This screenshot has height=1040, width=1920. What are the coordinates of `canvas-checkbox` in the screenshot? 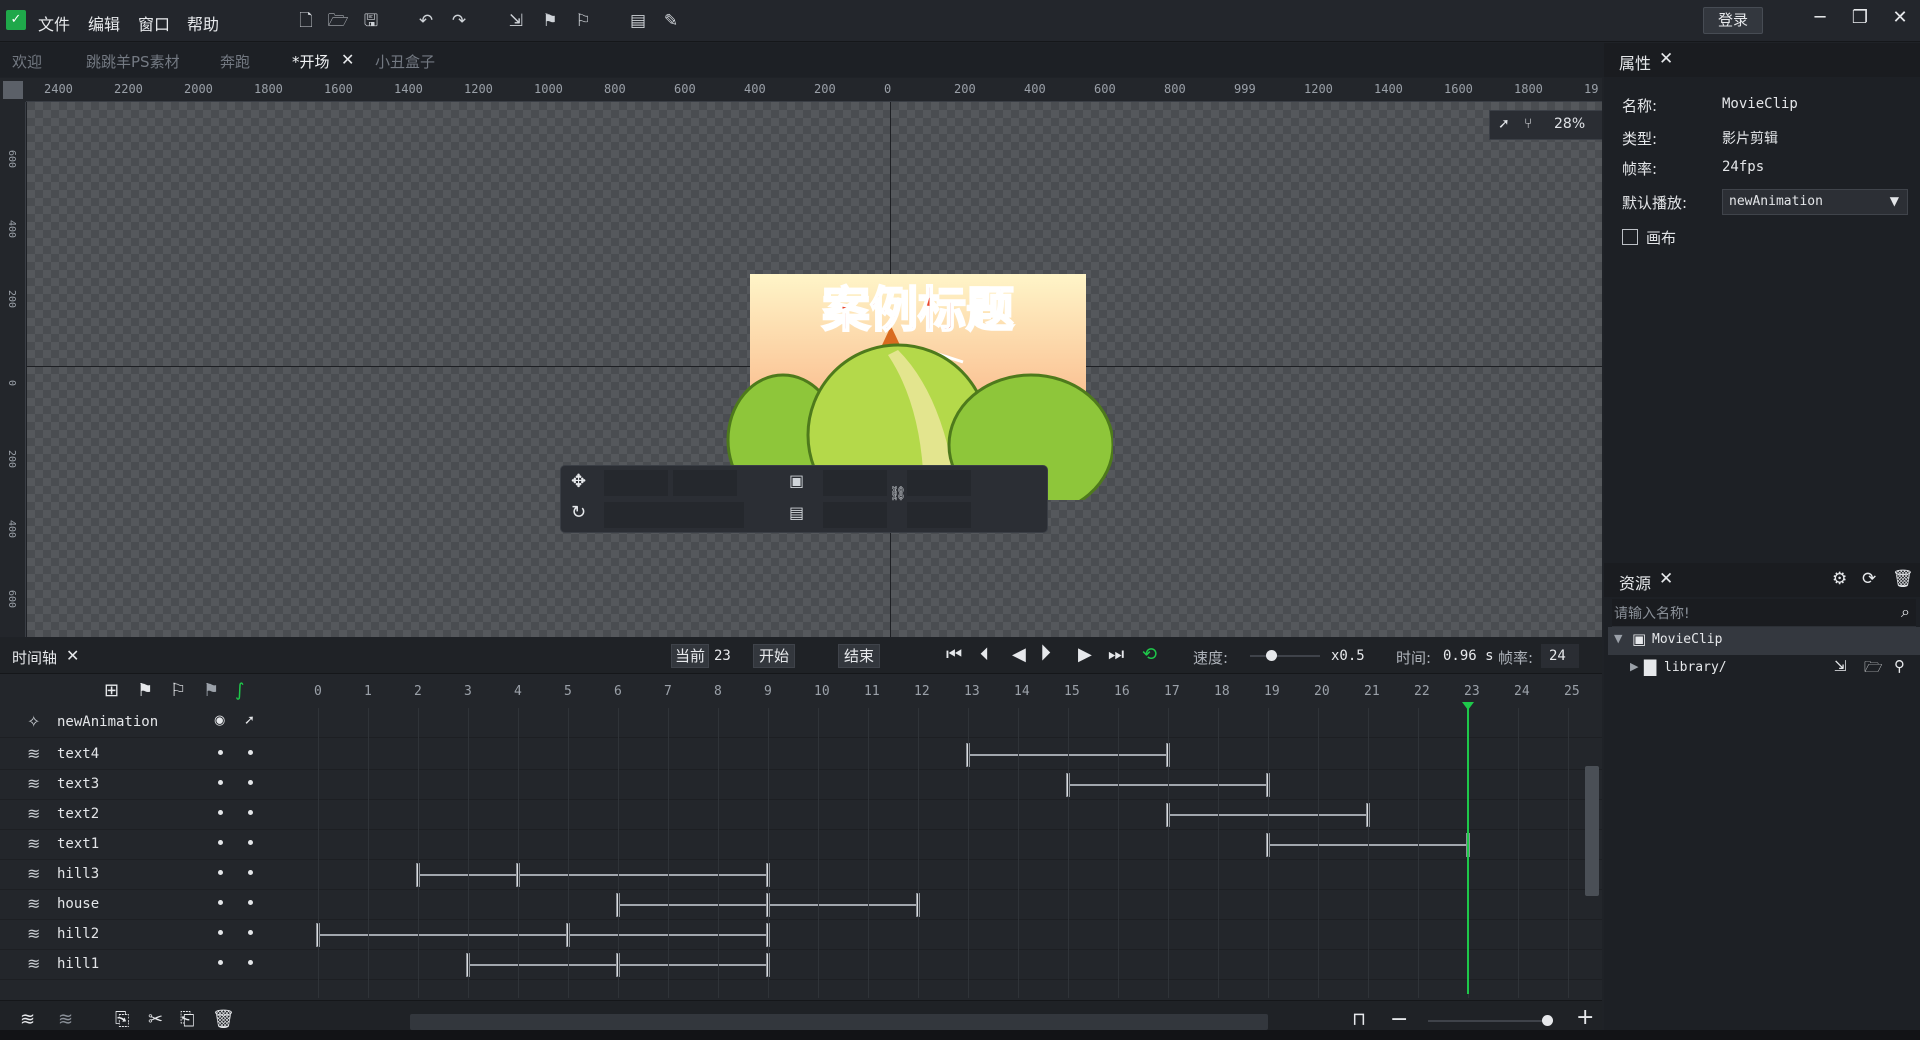 It's located at (1630, 237).